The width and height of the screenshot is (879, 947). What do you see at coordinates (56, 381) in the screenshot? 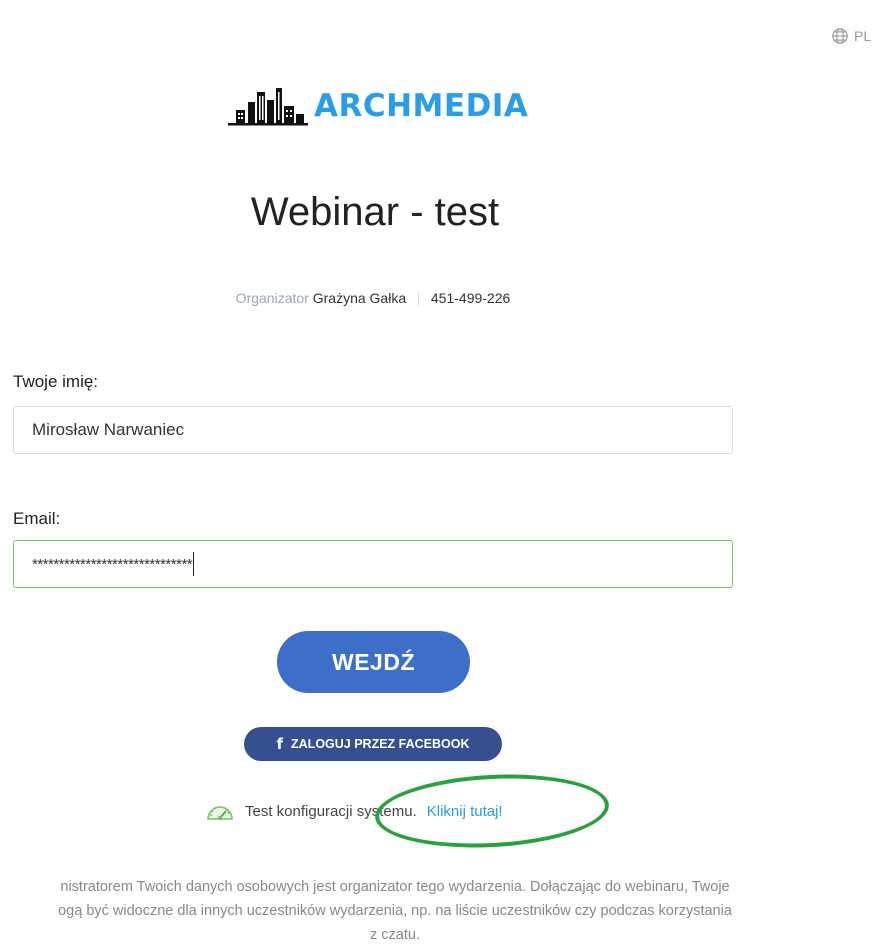
I see `name-label: Twoje imię:` at bounding box center [56, 381].